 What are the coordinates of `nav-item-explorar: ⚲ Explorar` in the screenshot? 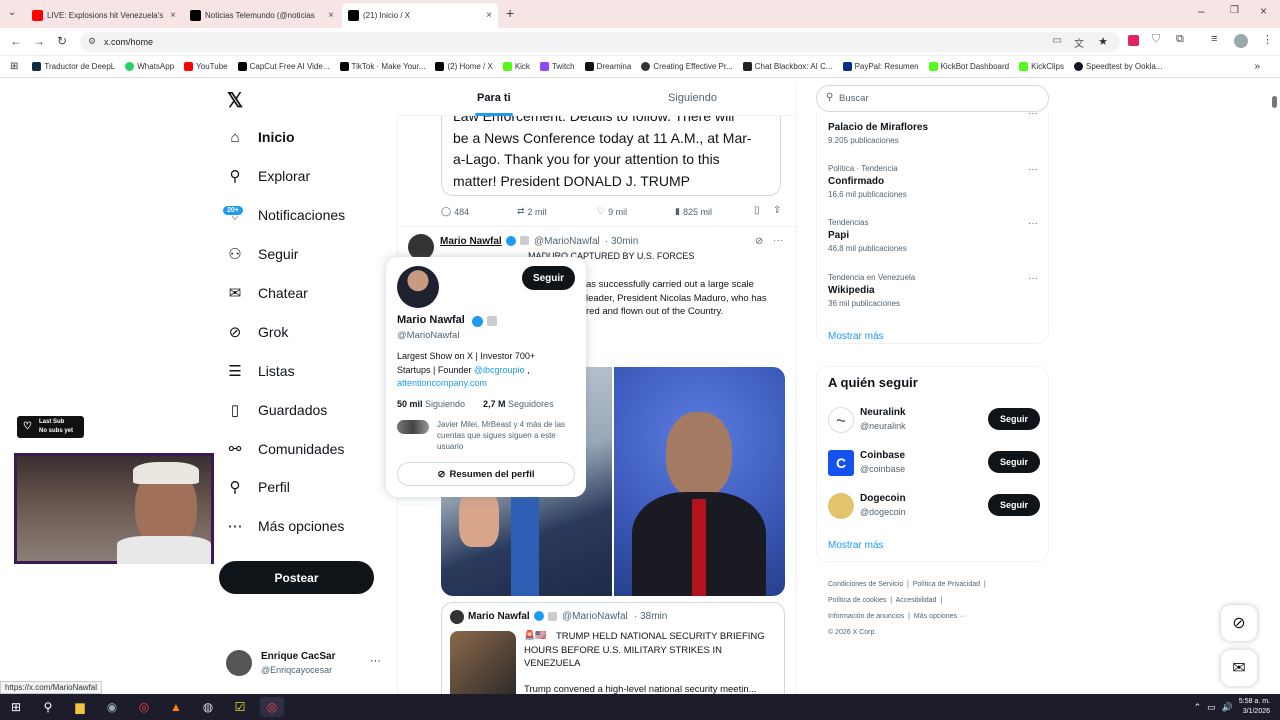 It's located at (268, 176).